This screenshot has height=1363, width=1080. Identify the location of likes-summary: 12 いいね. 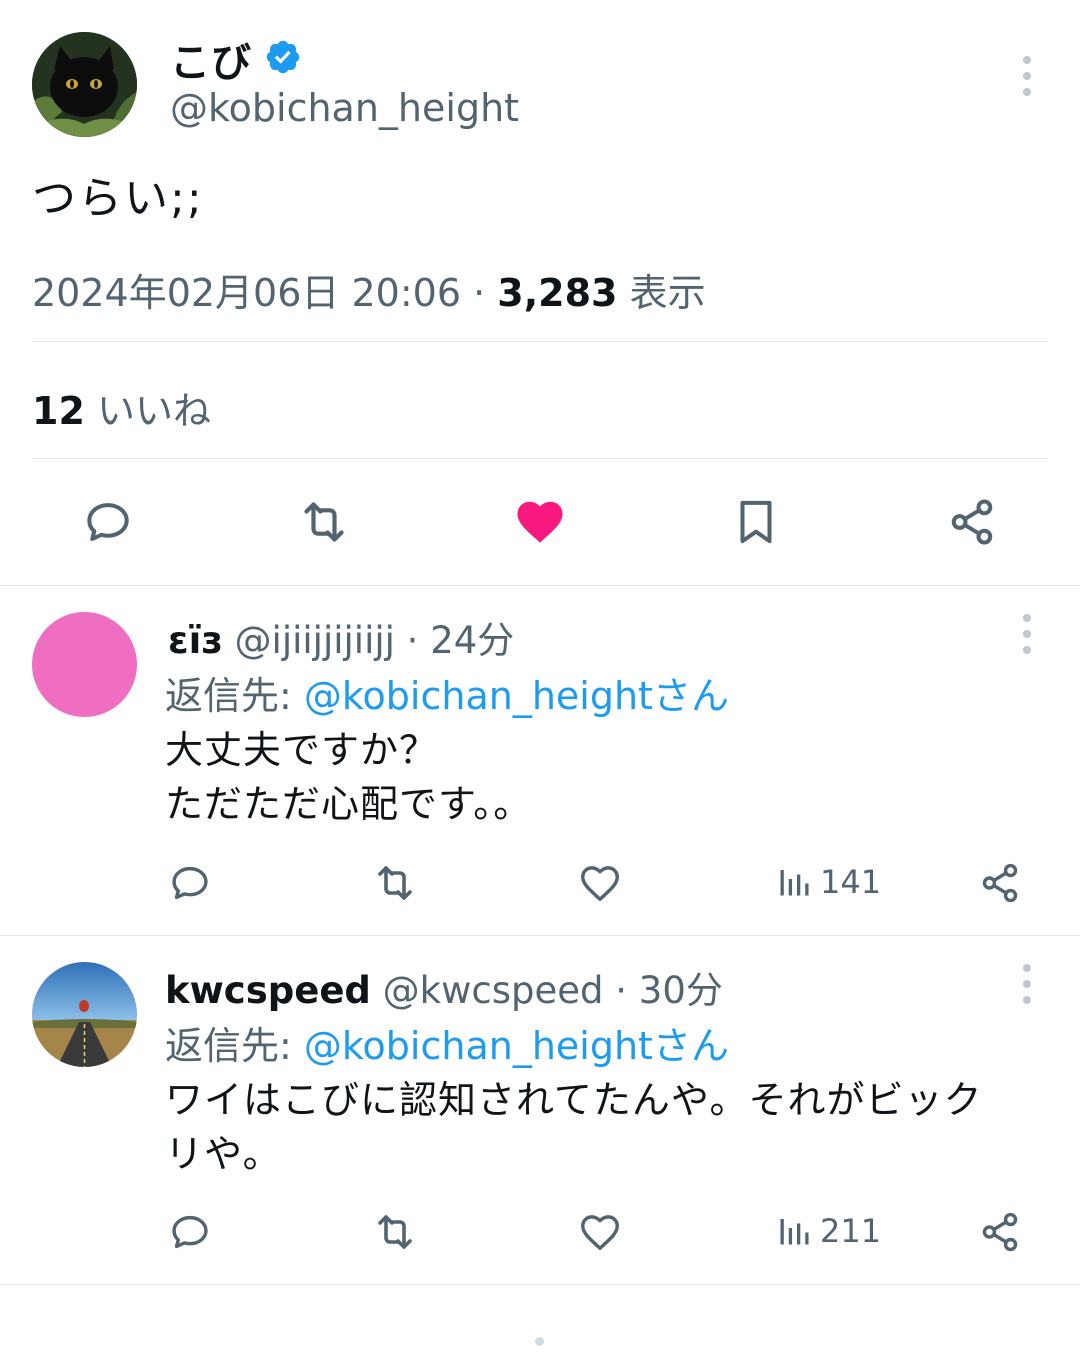
(121, 407).